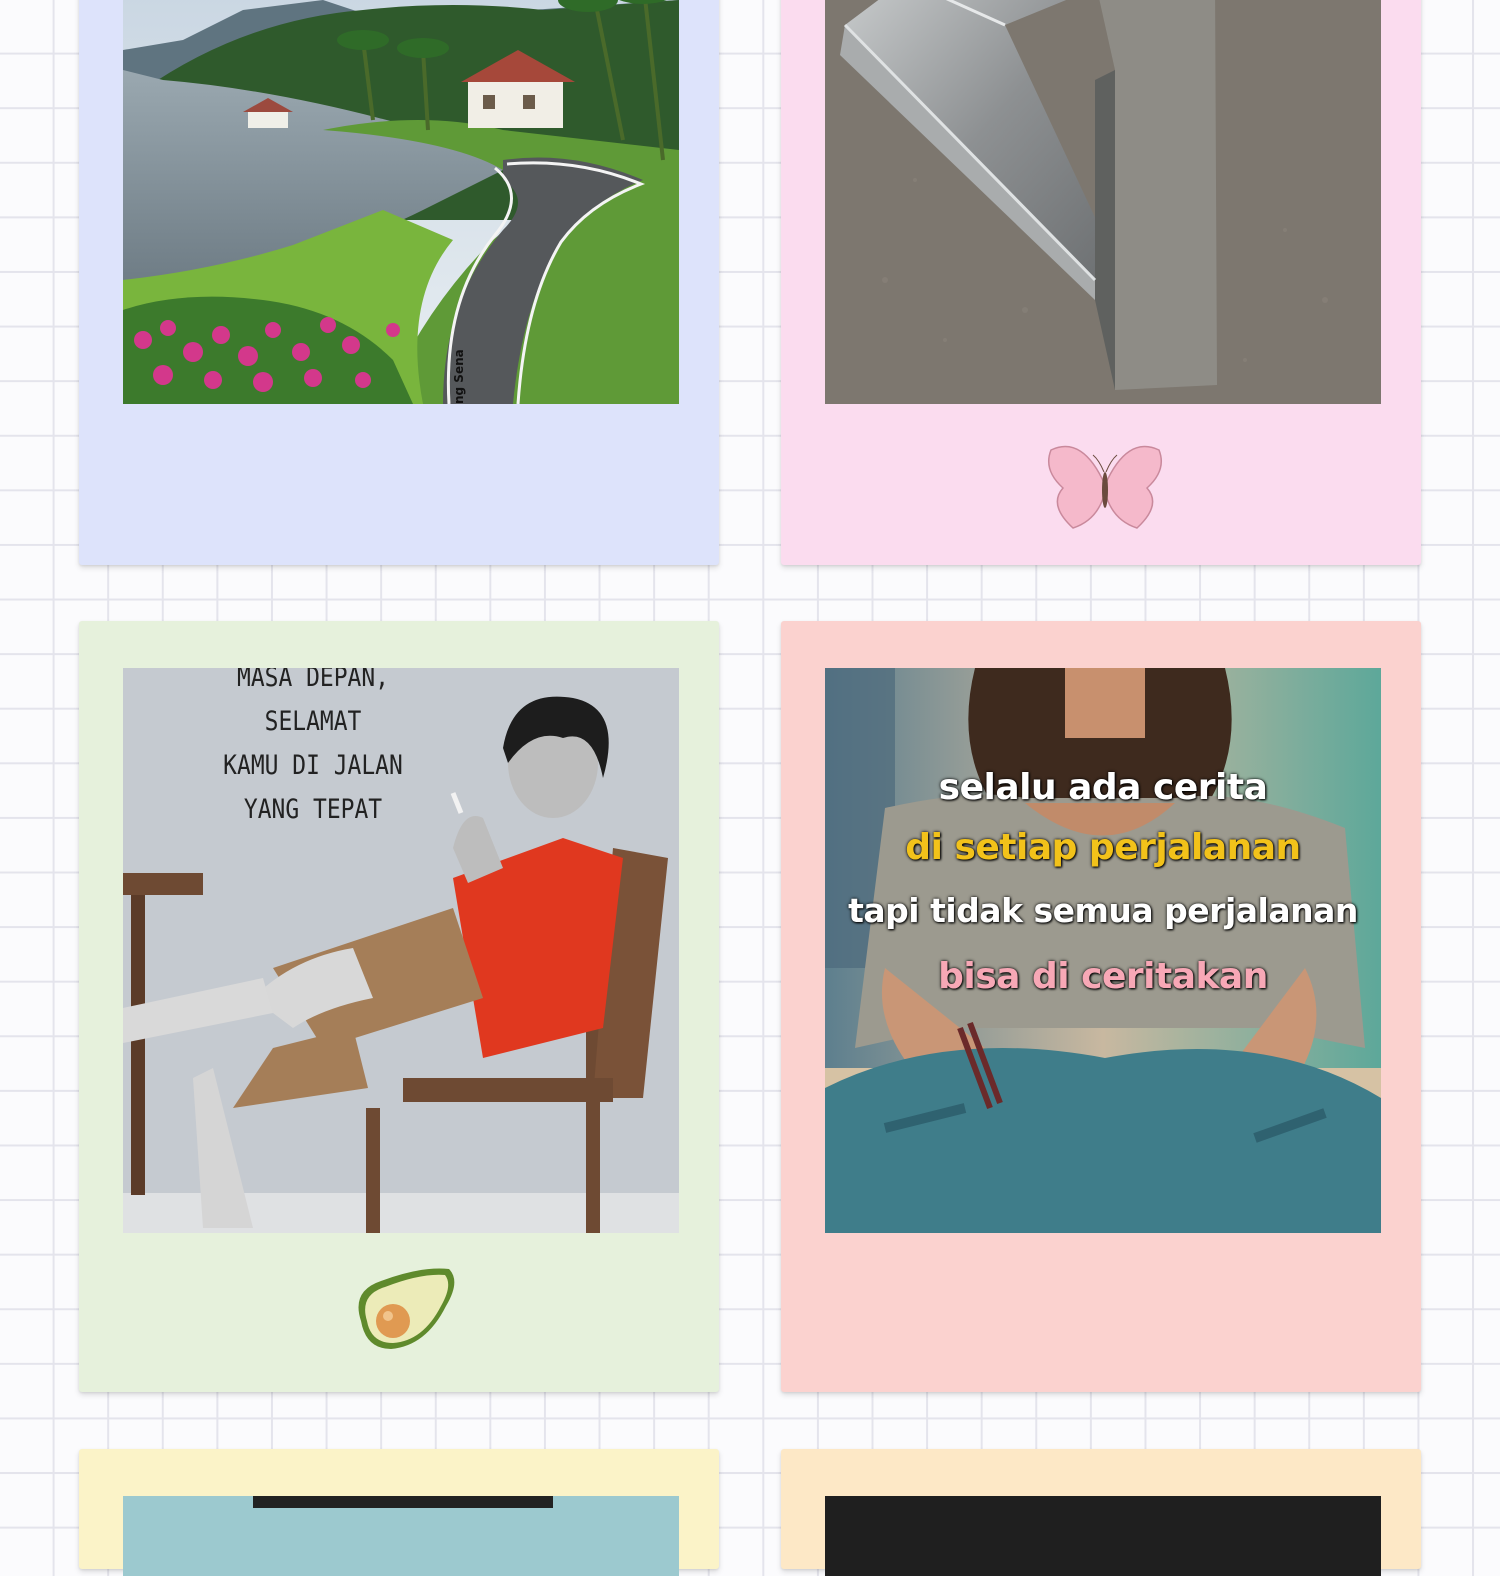  What do you see at coordinates (1103, 787) in the screenshot?
I see `caption-line-1: selalu ada cerita` at bounding box center [1103, 787].